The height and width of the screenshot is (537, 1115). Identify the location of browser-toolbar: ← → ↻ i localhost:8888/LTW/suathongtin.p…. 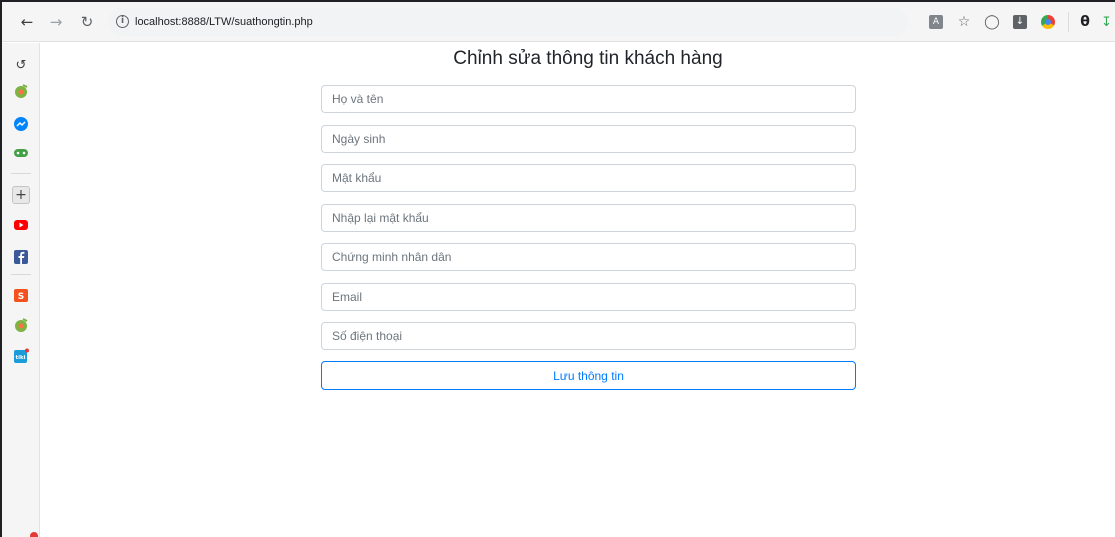
(558, 22).